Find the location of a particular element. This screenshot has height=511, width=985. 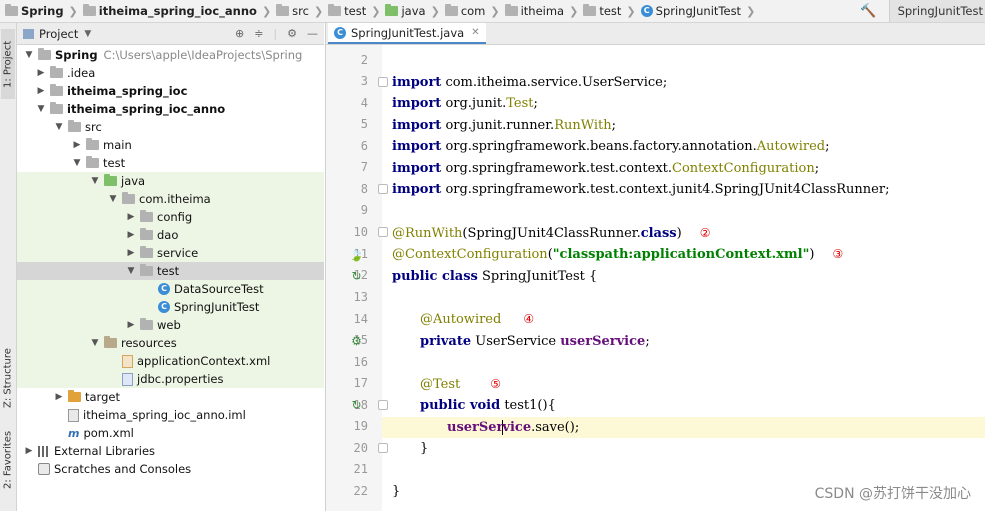

tree-node-target: ▶ target is located at coordinates (188, 397).